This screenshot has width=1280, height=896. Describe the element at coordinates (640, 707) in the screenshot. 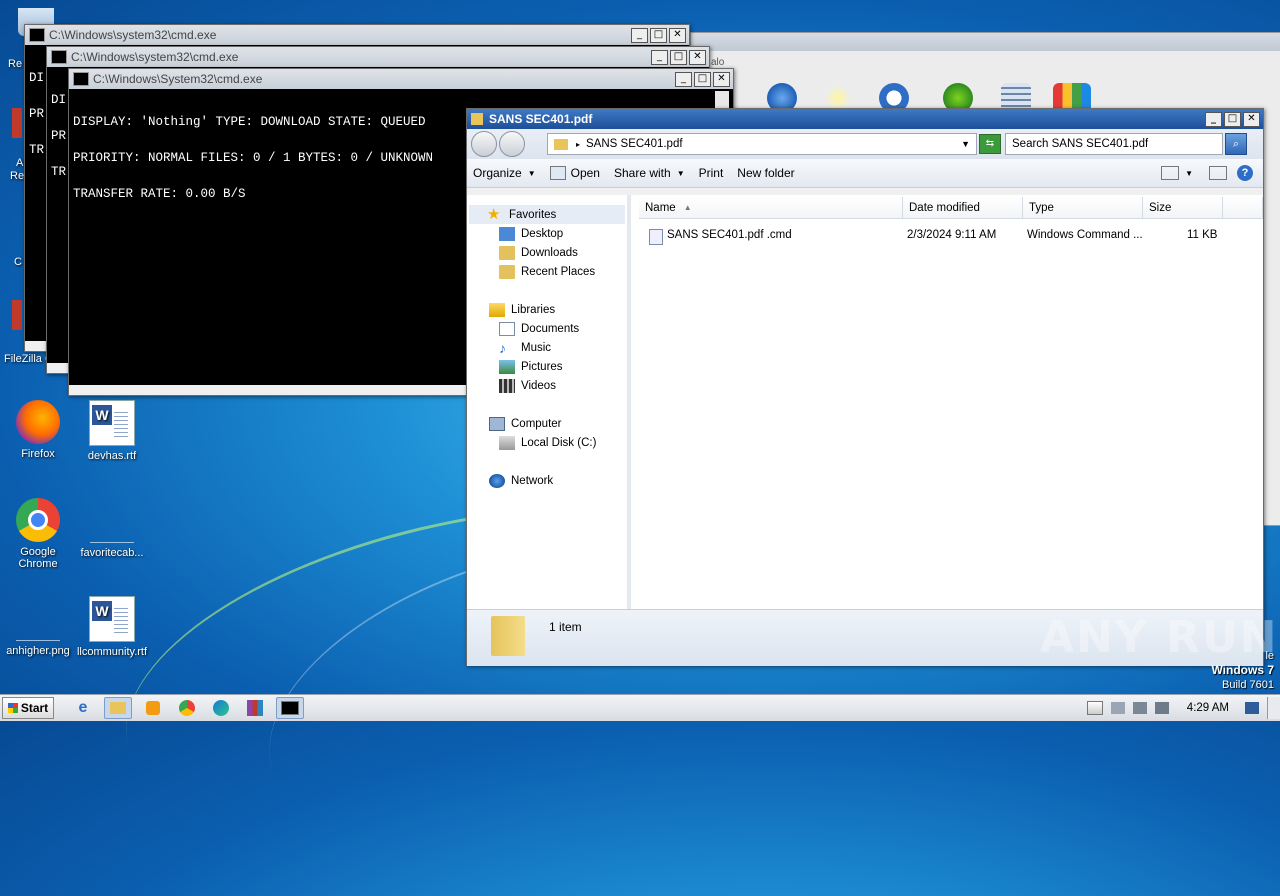

I see `taskbar: Start e 4:29 AM` at that location.